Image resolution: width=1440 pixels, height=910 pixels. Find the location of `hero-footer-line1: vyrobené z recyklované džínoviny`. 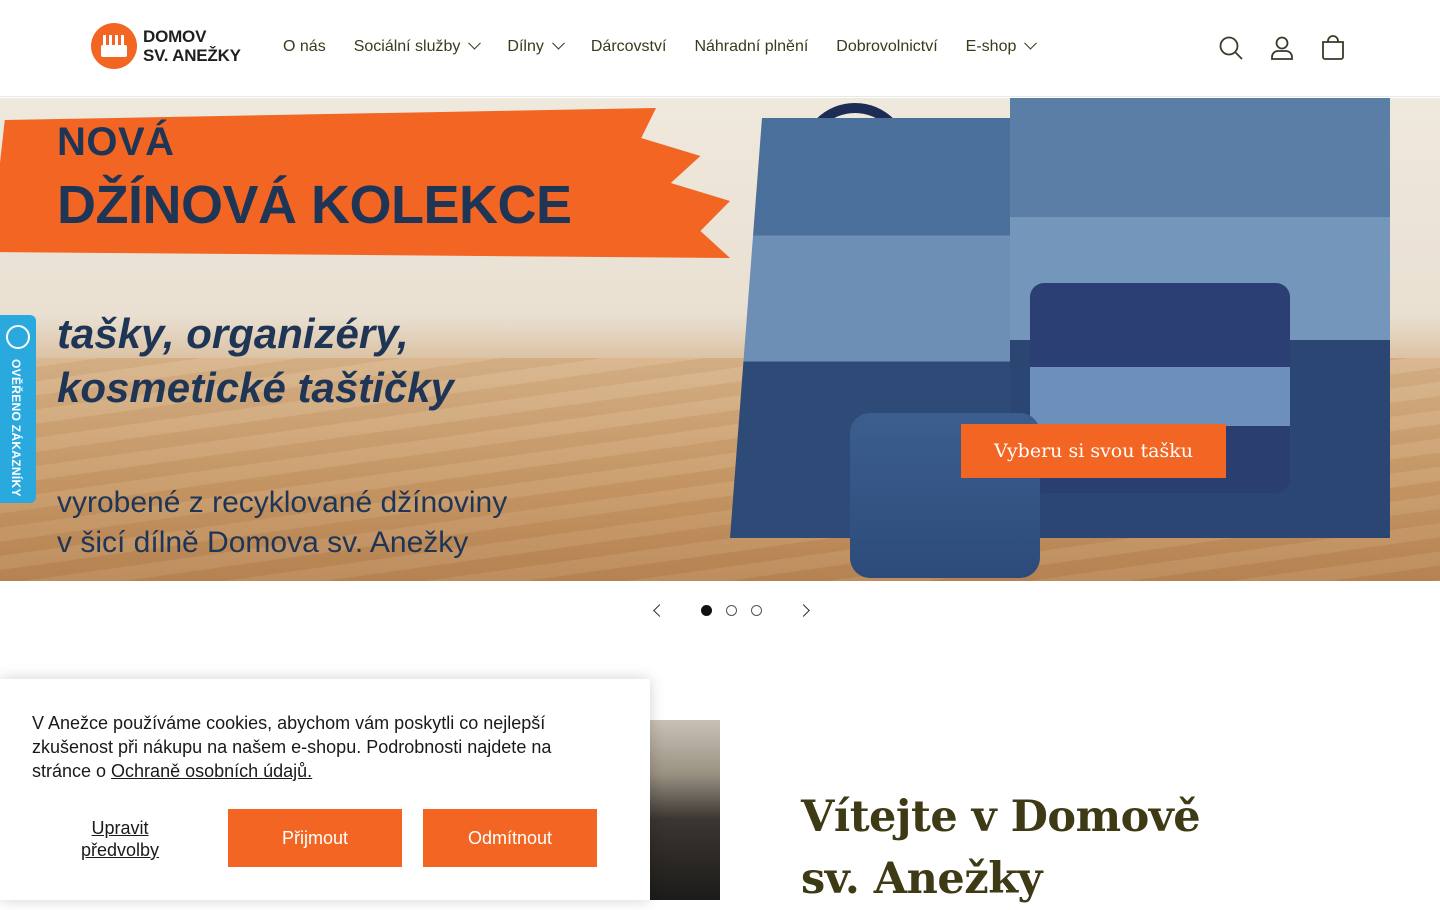

hero-footer-line1: vyrobené z recyklované džínoviny is located at coordinates (282, 502).